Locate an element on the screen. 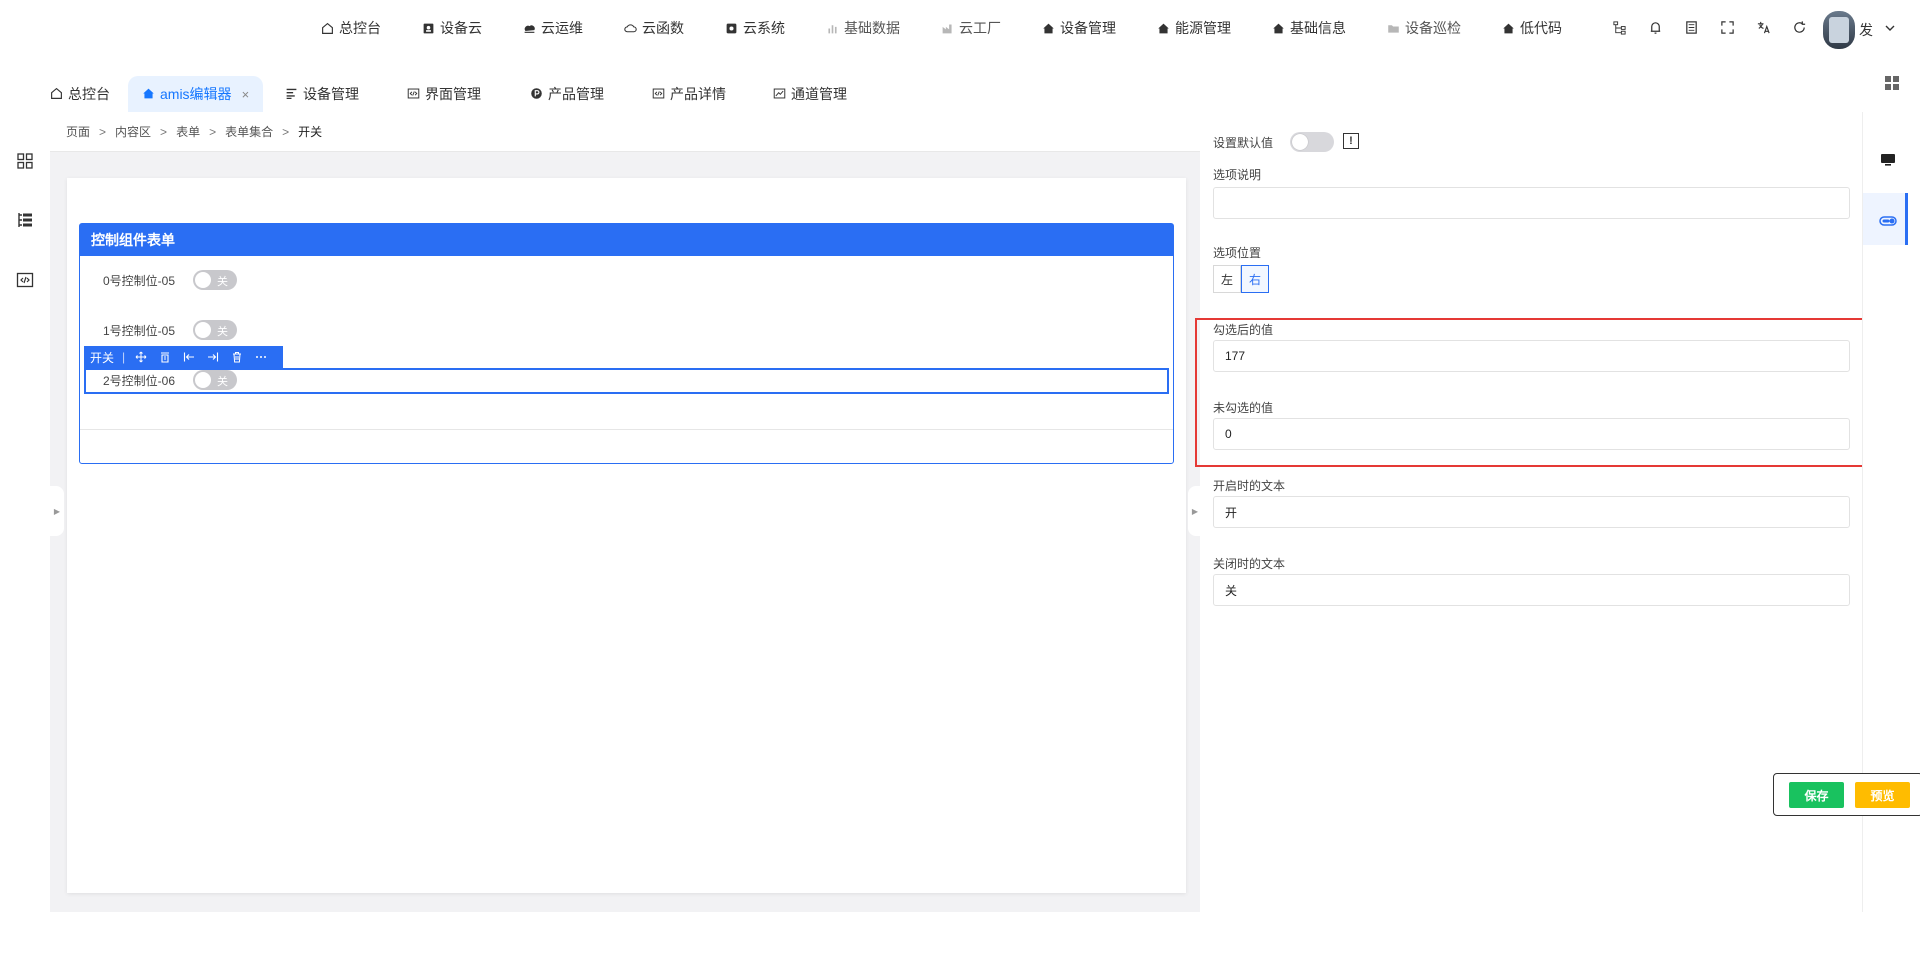  apps-grid-icon is located at coordinates (1892, 83).